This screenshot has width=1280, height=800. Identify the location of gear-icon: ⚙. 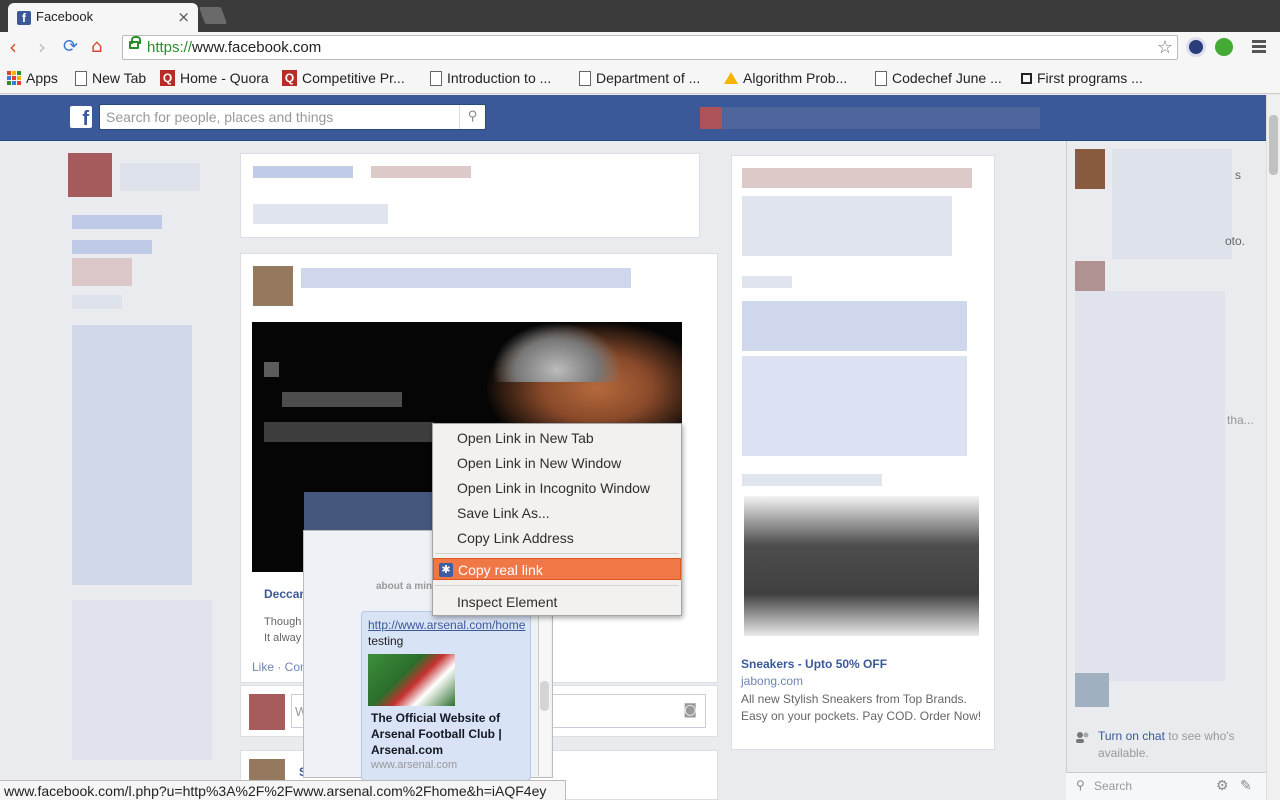
(1222, 785).